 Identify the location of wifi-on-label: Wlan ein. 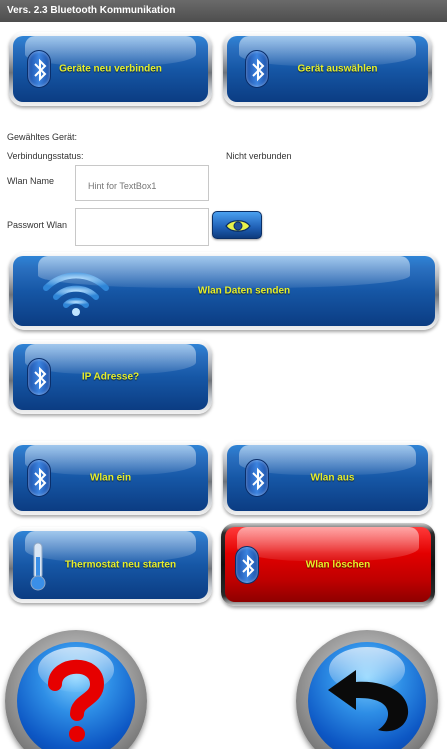
(110, 478).